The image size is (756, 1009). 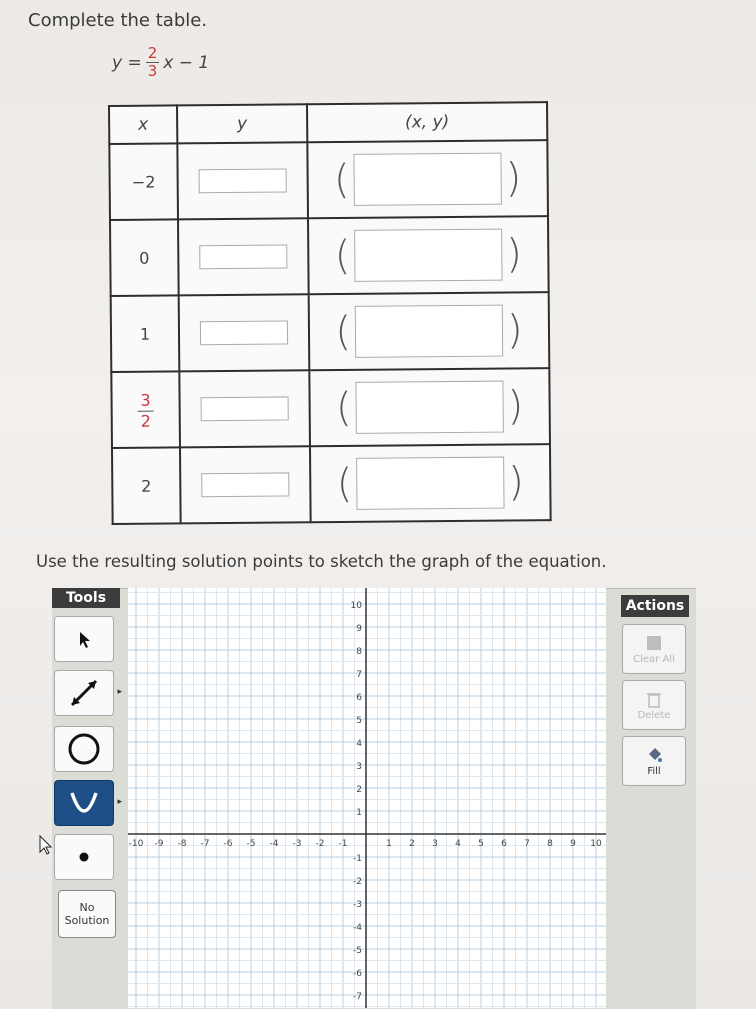 What do you see at coordinates (152, 71) in the screenshot?
I see `fraction-denominator: 3` at bounding box center [152, 71].